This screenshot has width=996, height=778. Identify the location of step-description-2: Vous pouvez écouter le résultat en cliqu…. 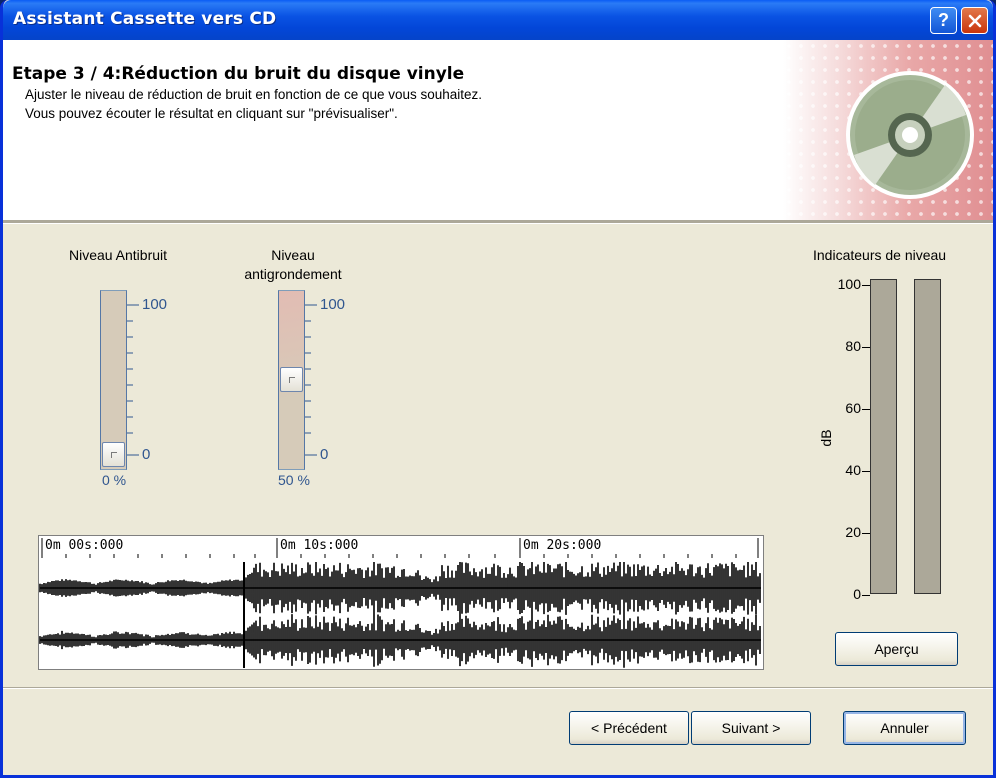
(211, 113).